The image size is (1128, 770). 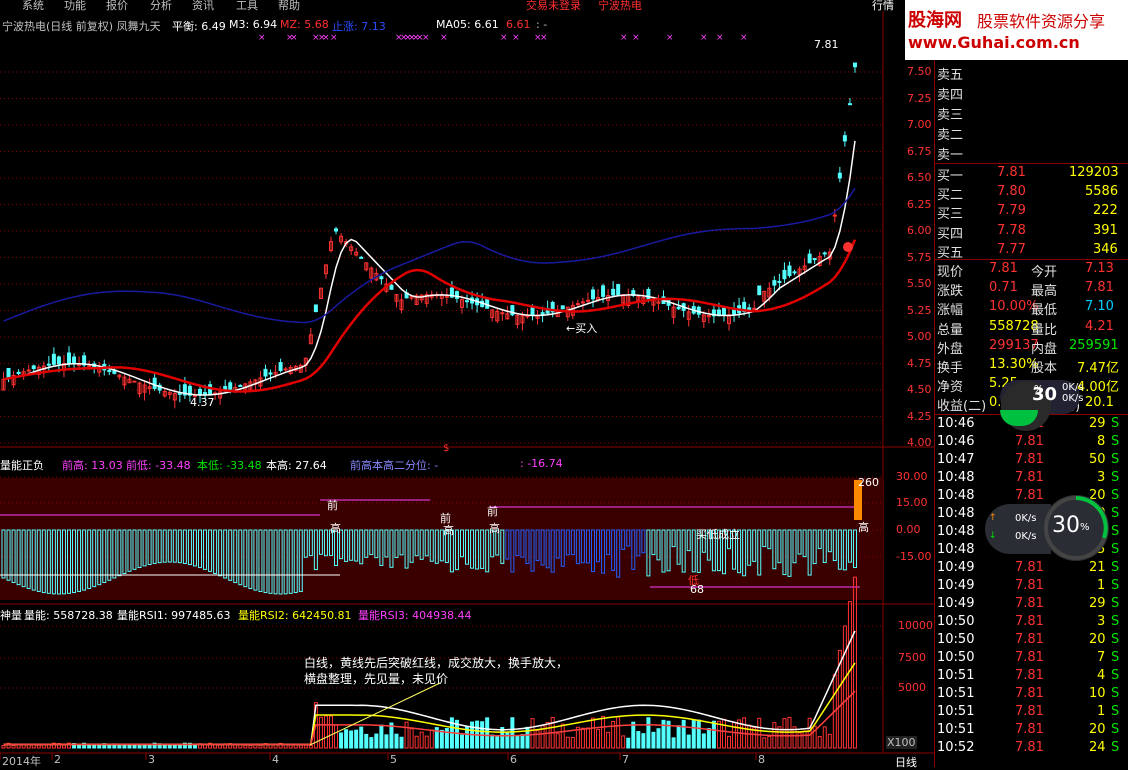 I want to click on stat-row: 总量 558728 量比 4.21, so click(x=1031, y=328).